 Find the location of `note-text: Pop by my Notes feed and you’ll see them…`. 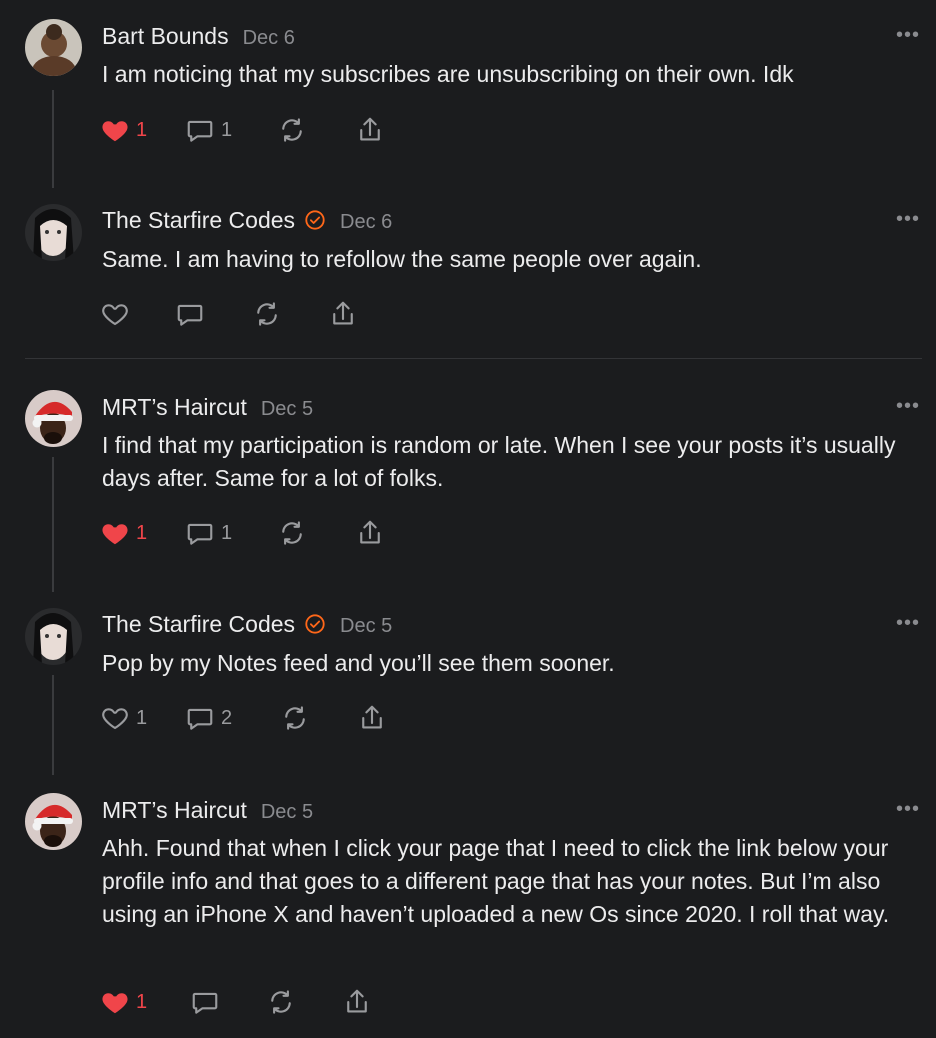

note-text: Pop by my Notes feed and you’ll see them… is located at coordinates (358, 663).